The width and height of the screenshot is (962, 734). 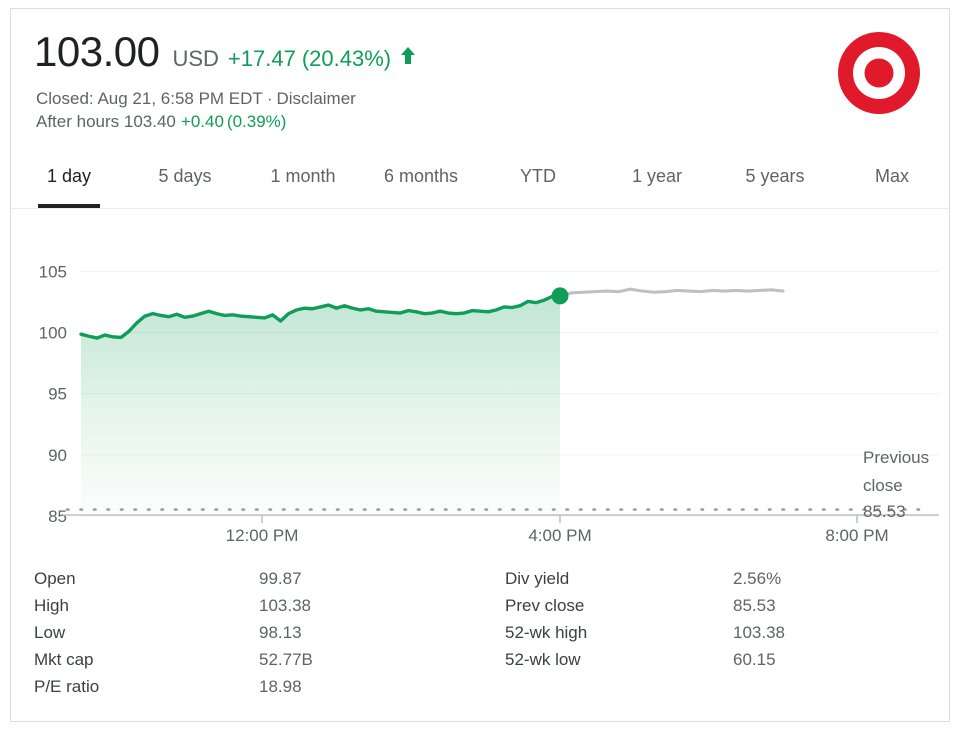 What do you see at coordinates (545, 605) in the screenshot?
I see `stat-label: Prev close` at bounding box center [545, 605].